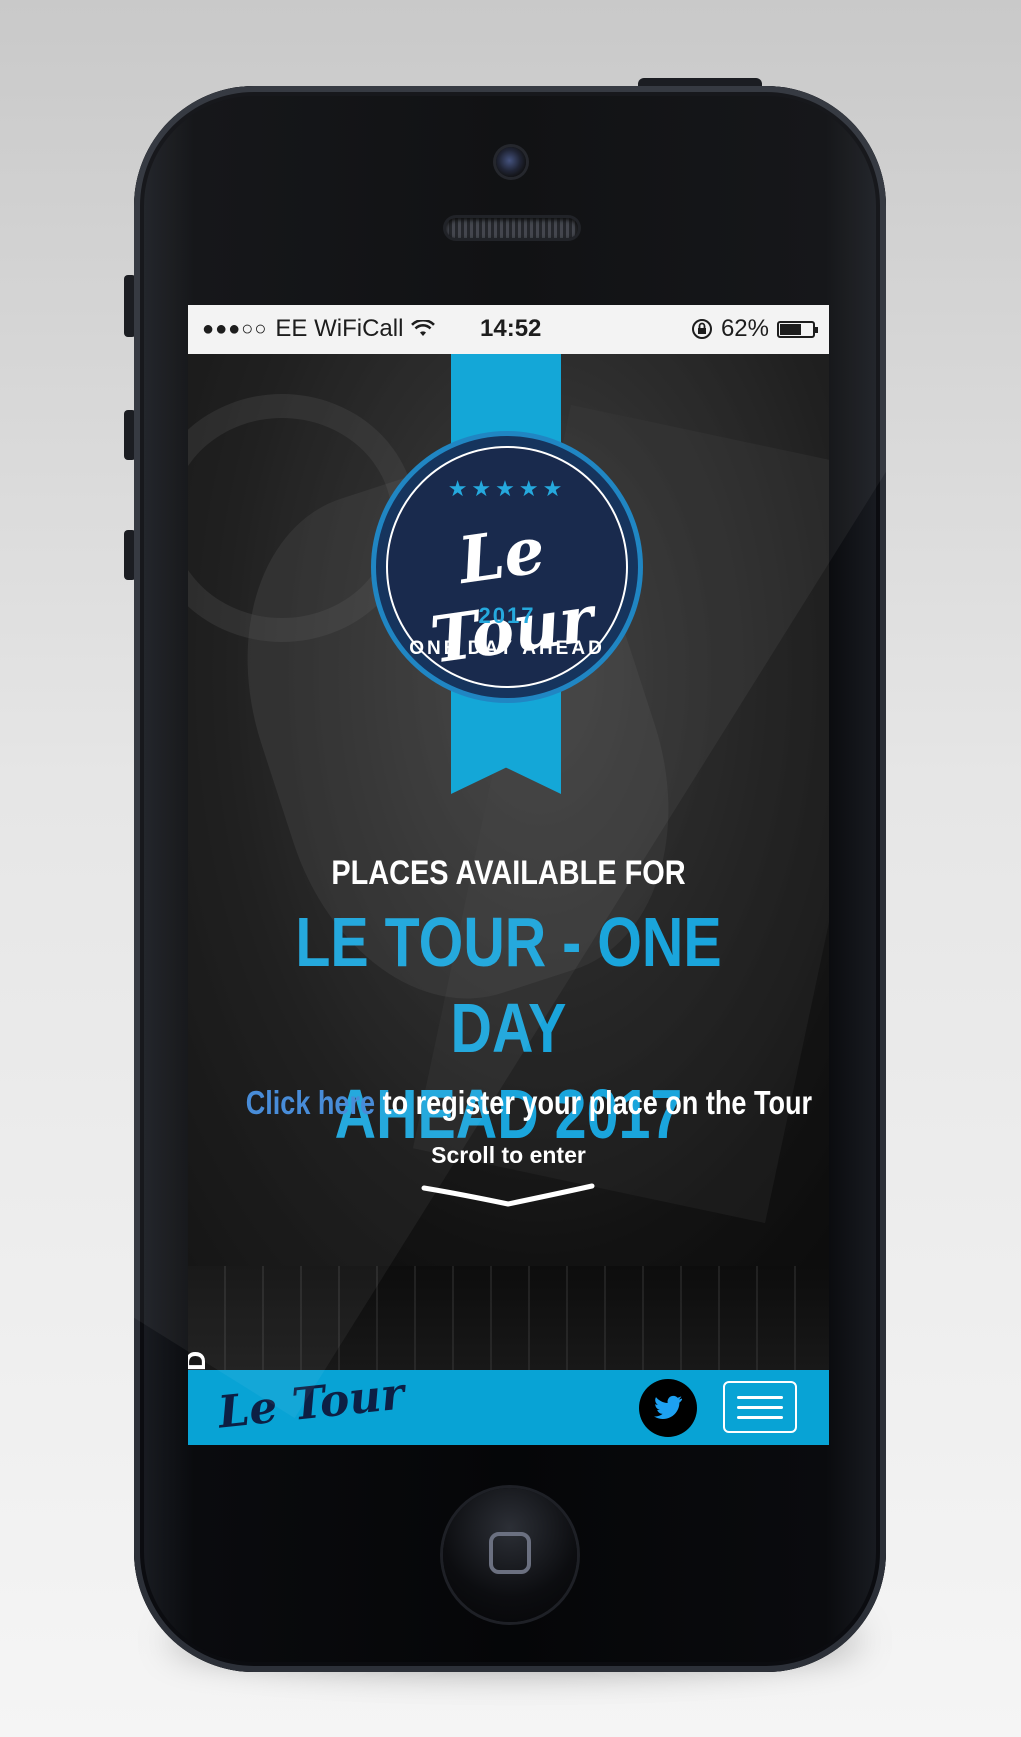 The image size is (1021, 1737). What do you see at coordinates (701, 329) in the screenshot?
I see `orientation-lock-icon` at bounding box center [701, 329].